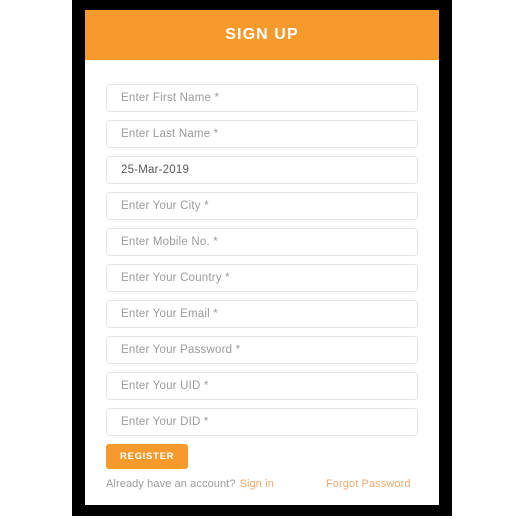  I want to click on uid-input: Enter Your UID *, so click(262, 386).